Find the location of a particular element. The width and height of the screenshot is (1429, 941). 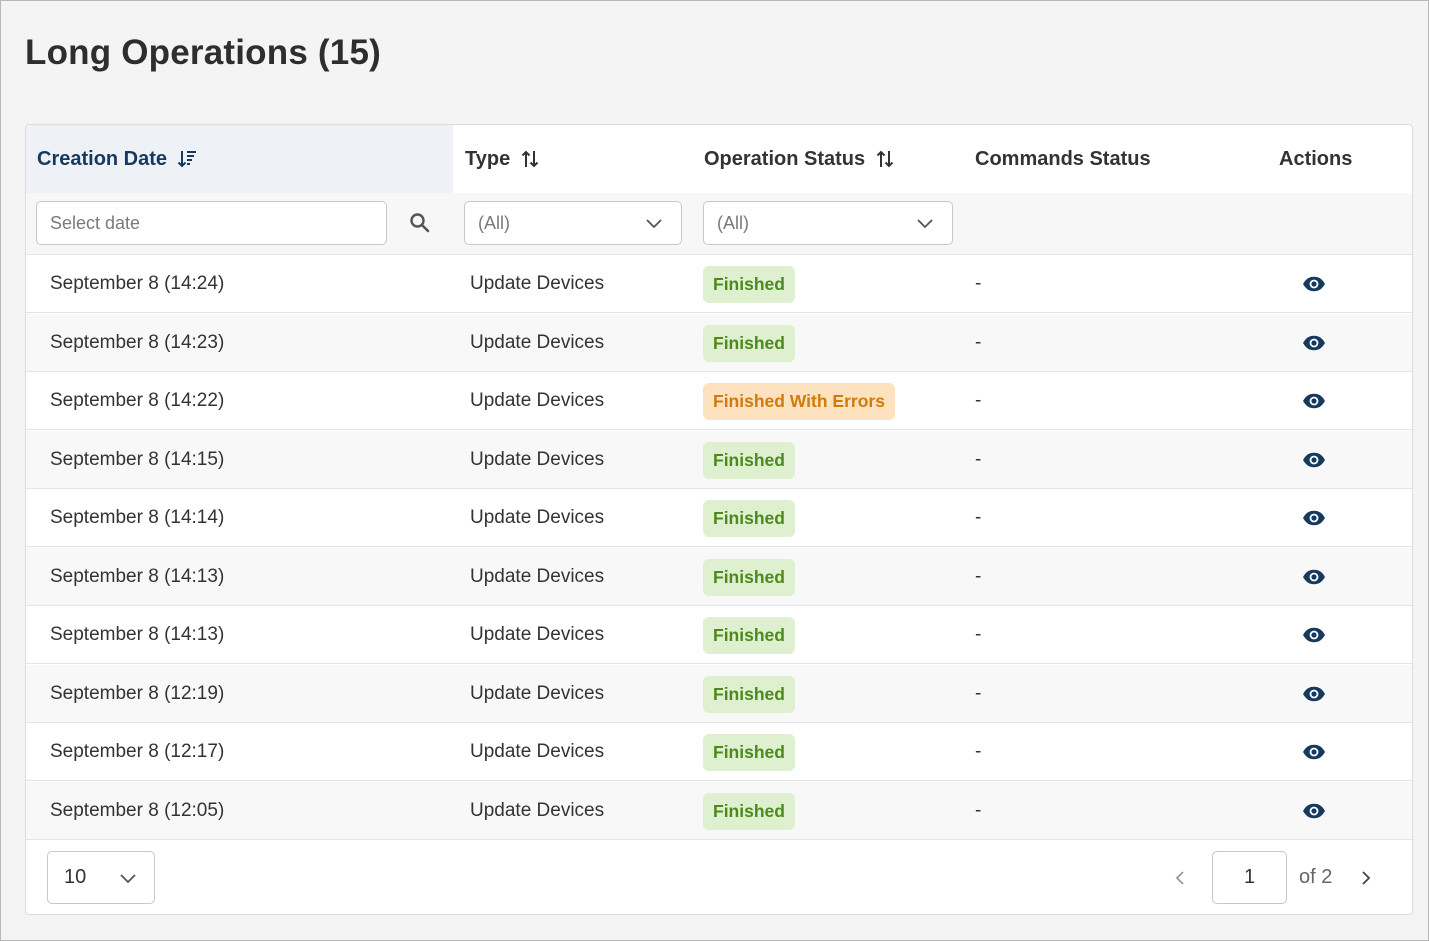

cell-creation-date: September 8 (12:19) is located at coordinates (137, 693).